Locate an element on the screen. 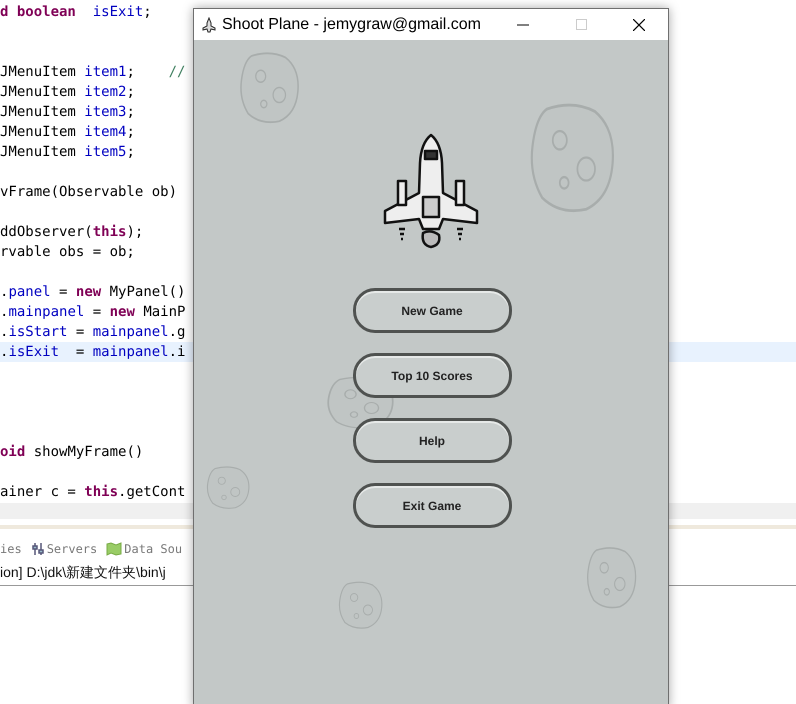 This screenshot has height=704, width=796. code-line: oid showMyFrame() is located at coordinates (72, 452).